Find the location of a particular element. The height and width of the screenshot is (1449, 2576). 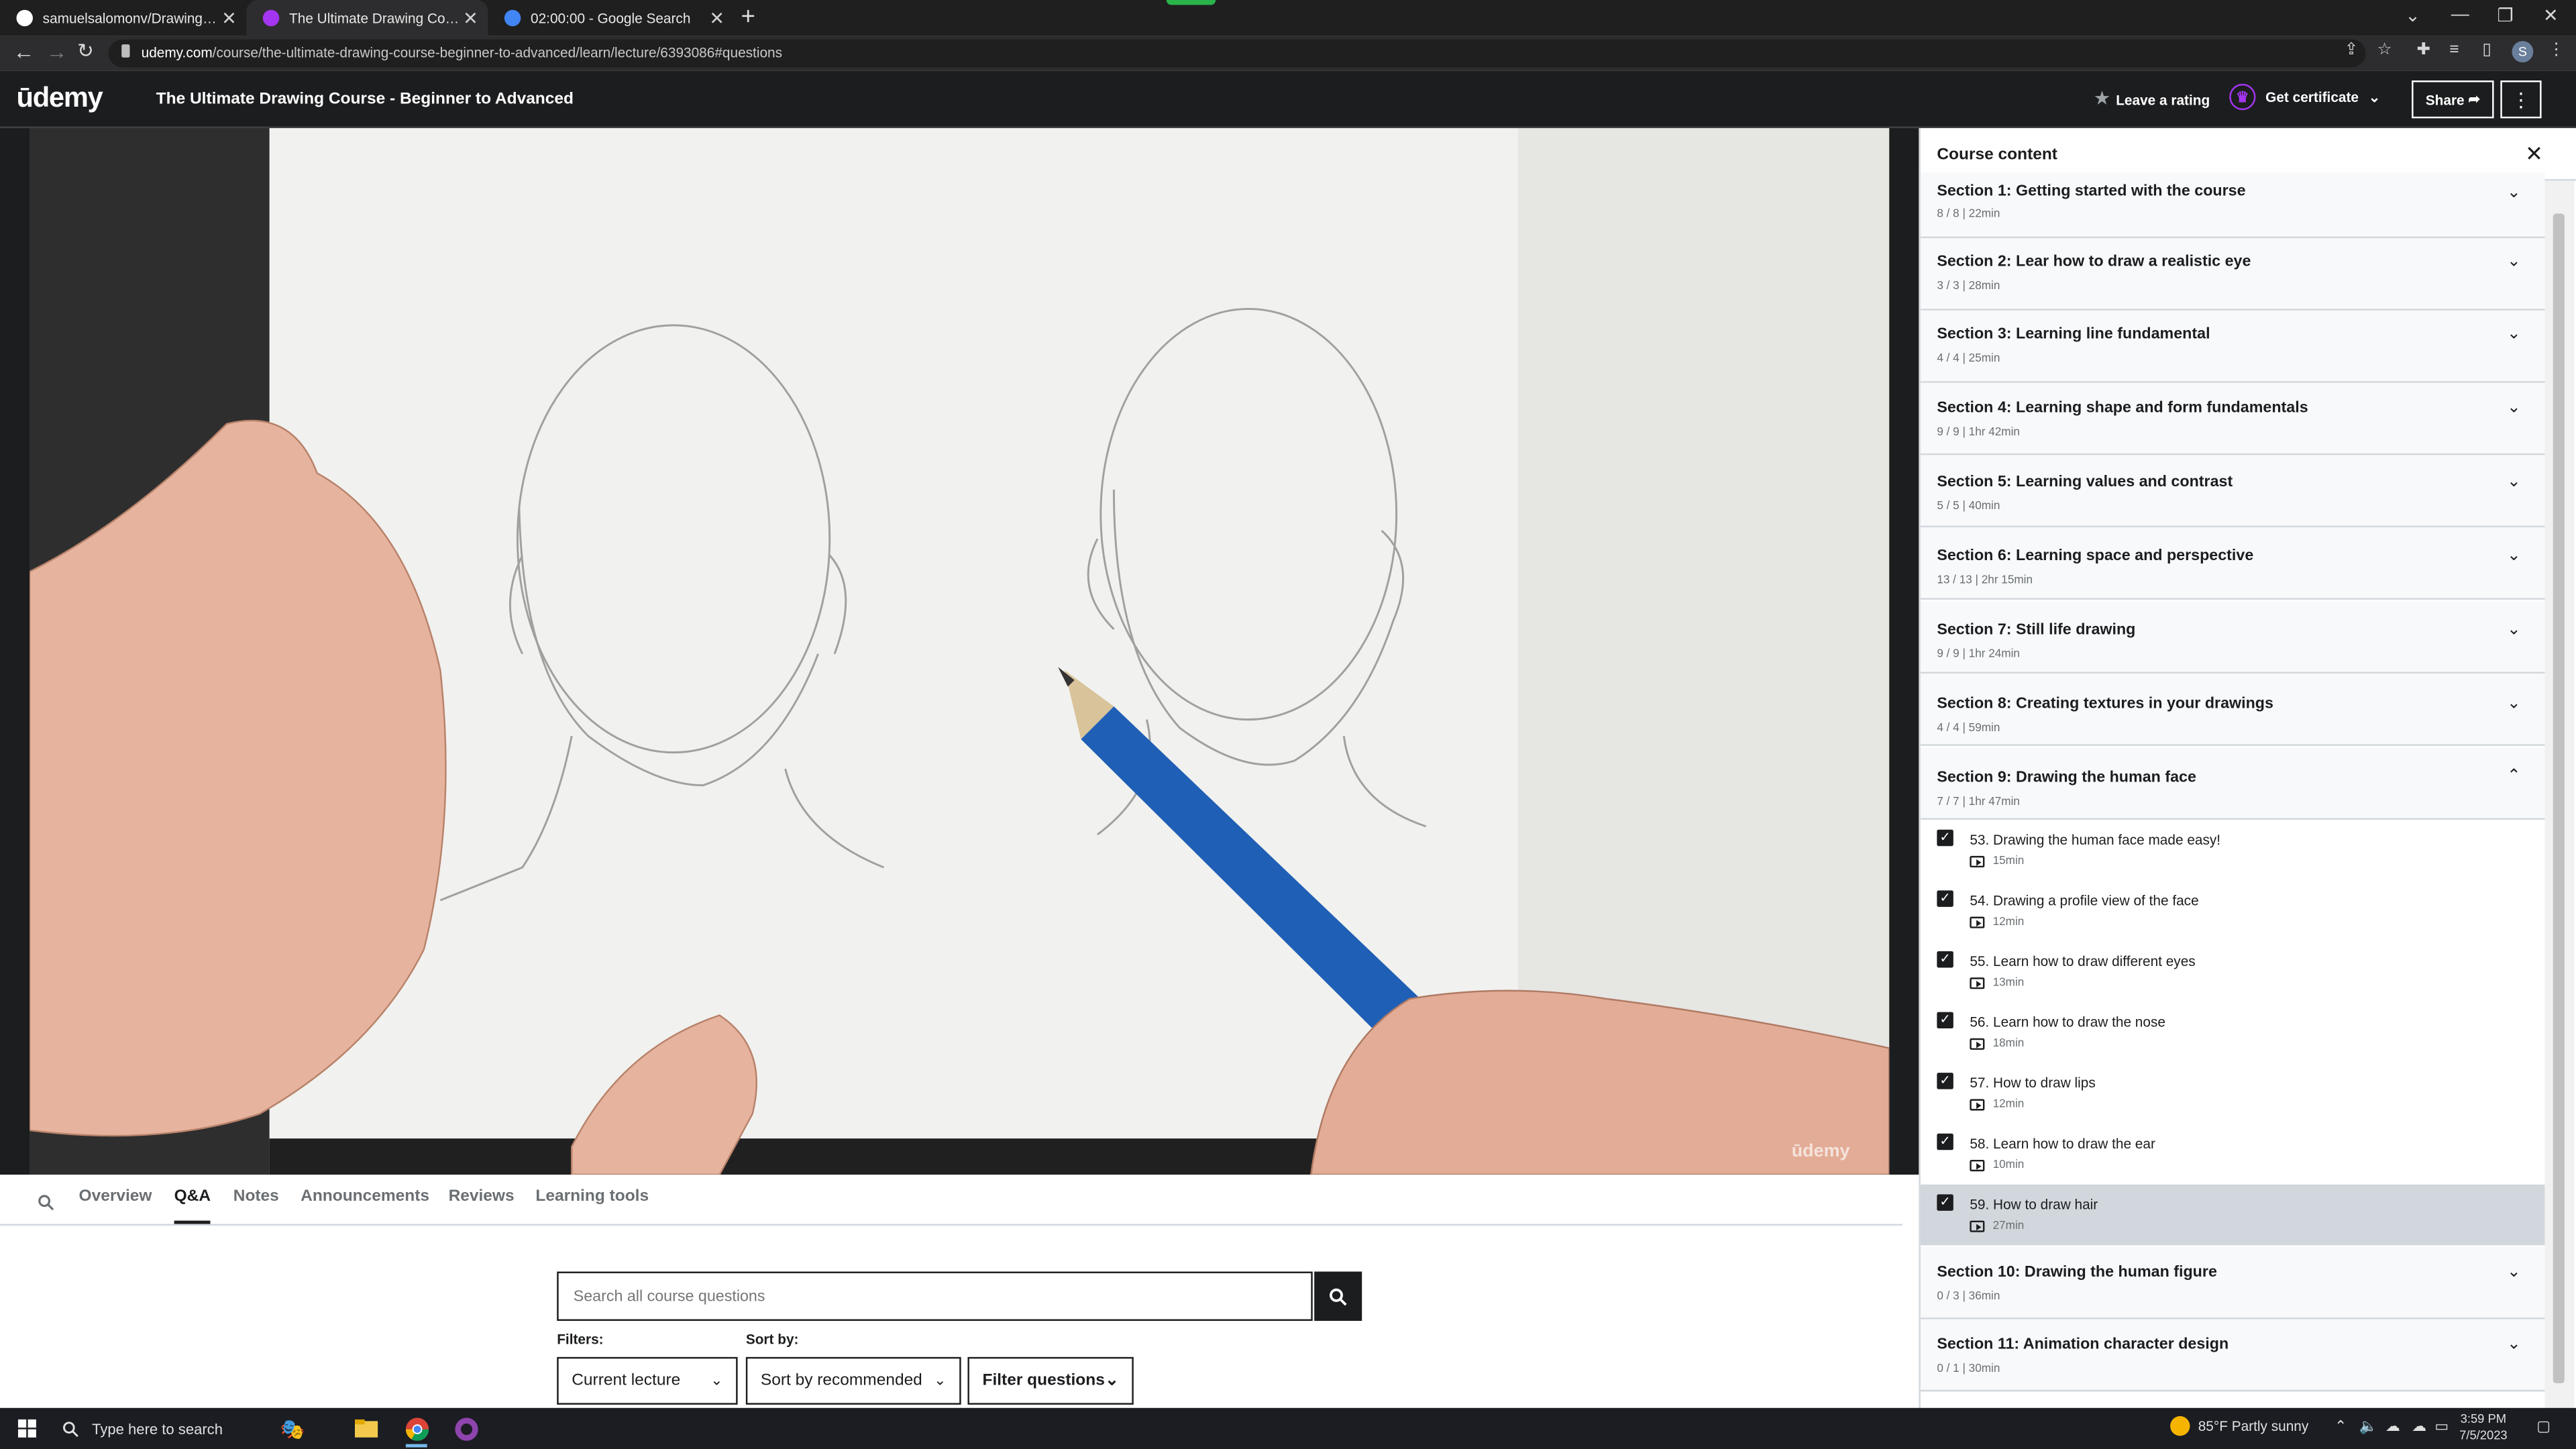

maximize-button: ❐ is located at coordinates (2505, 15).